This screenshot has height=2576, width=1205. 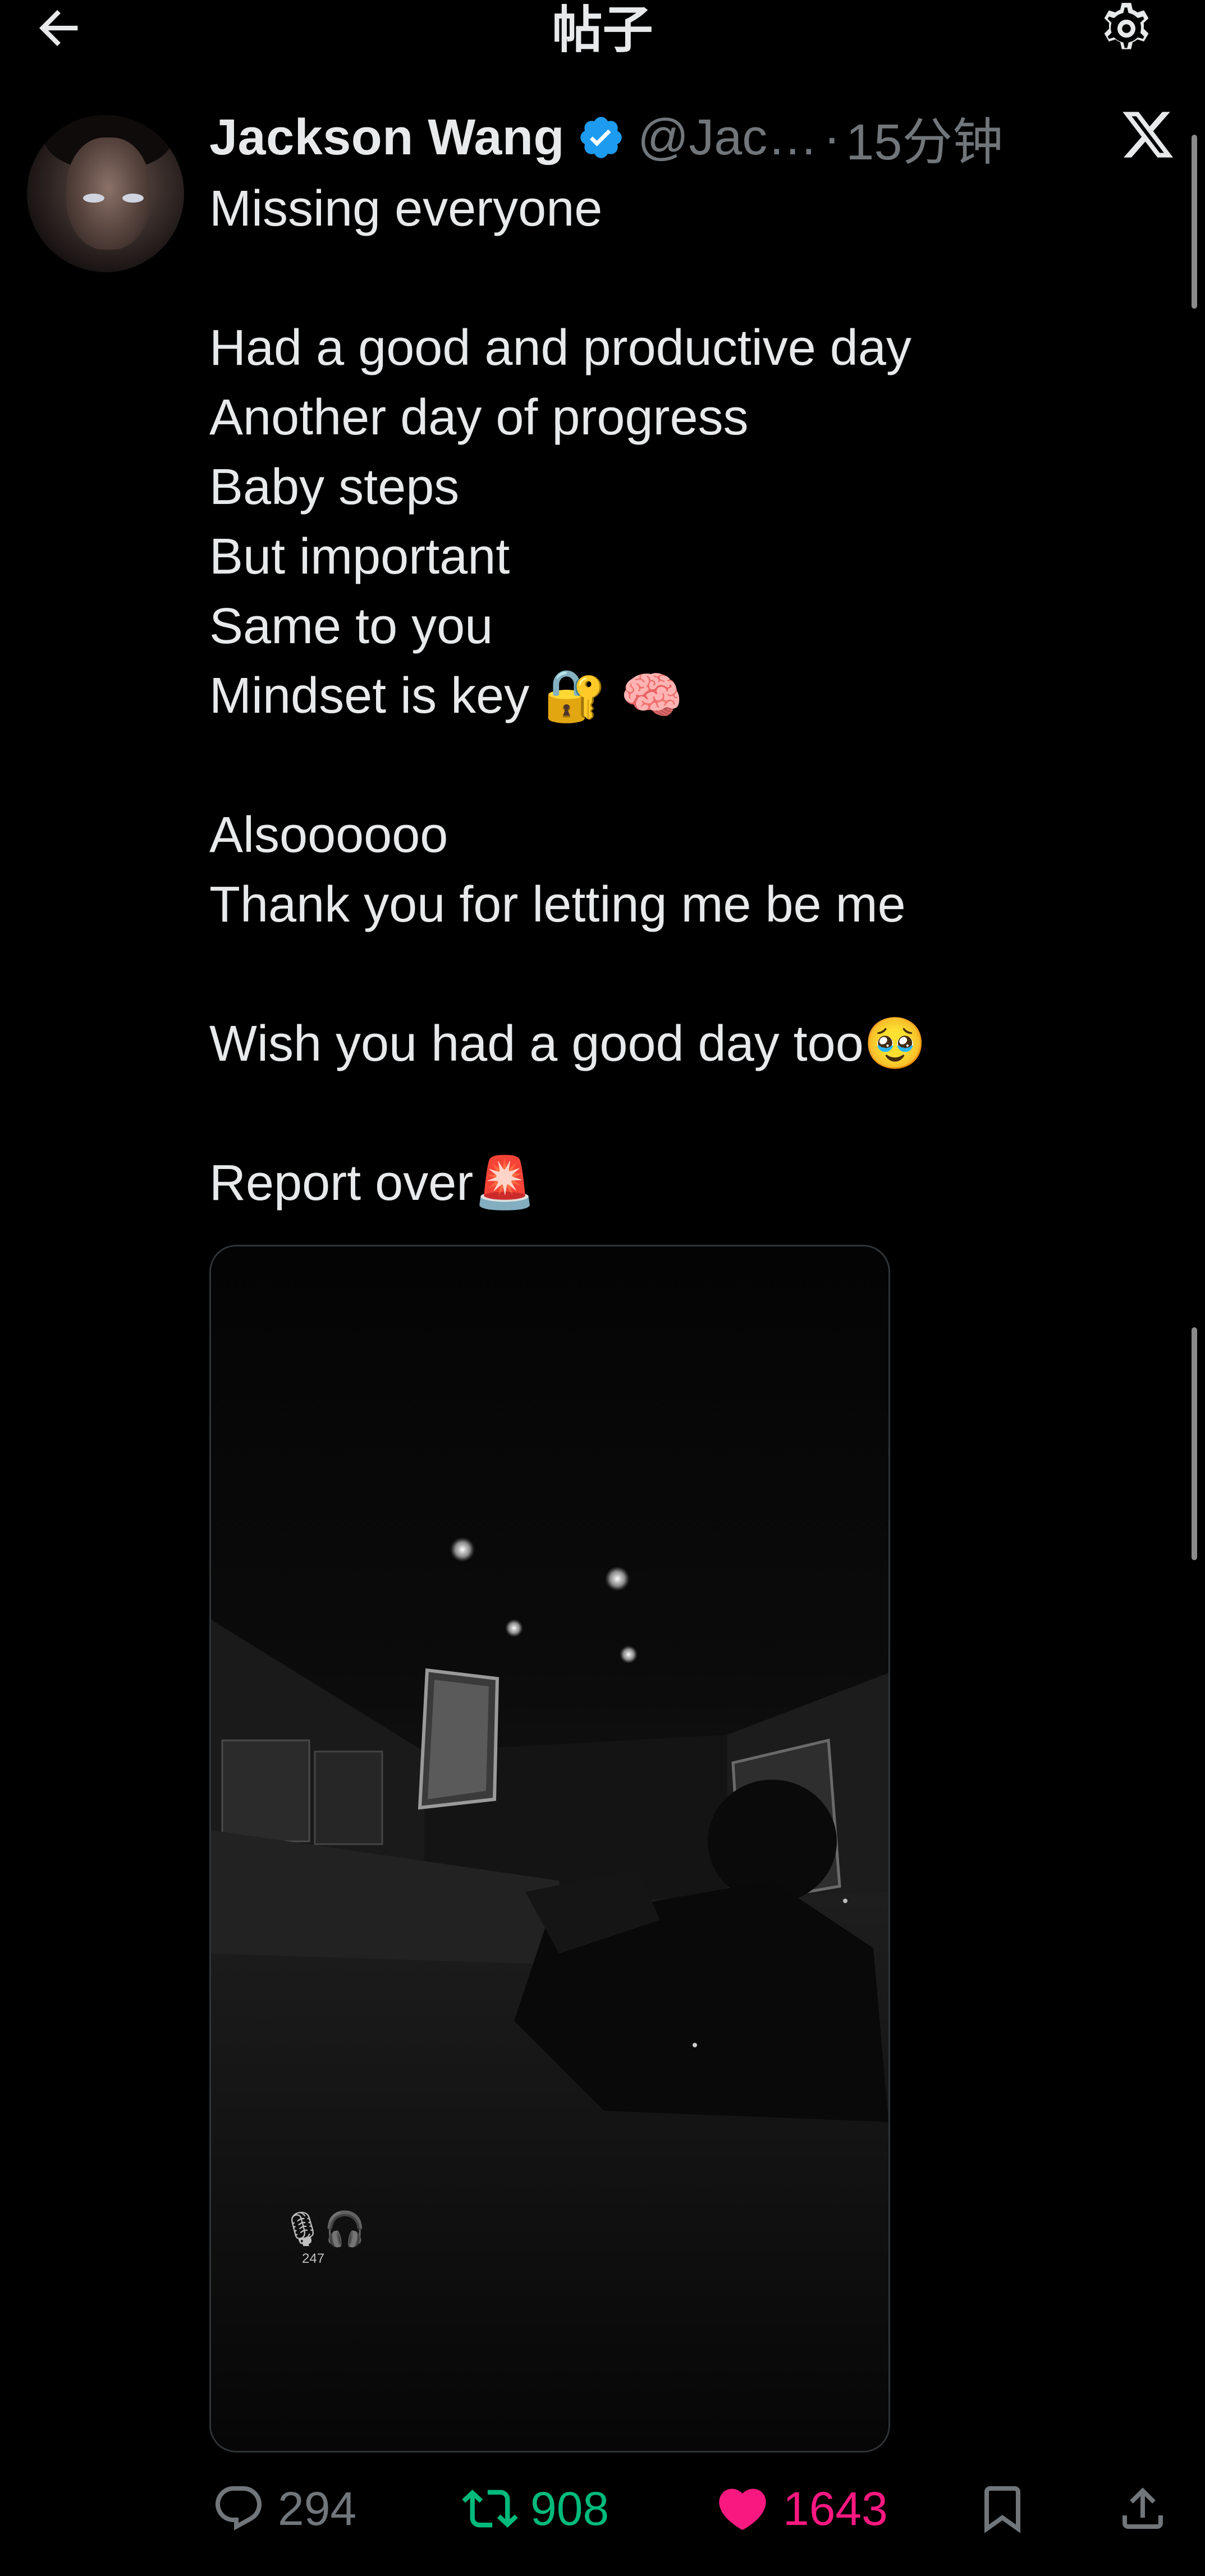 I want to click on gear-icon, so click(x=1126, y=26).